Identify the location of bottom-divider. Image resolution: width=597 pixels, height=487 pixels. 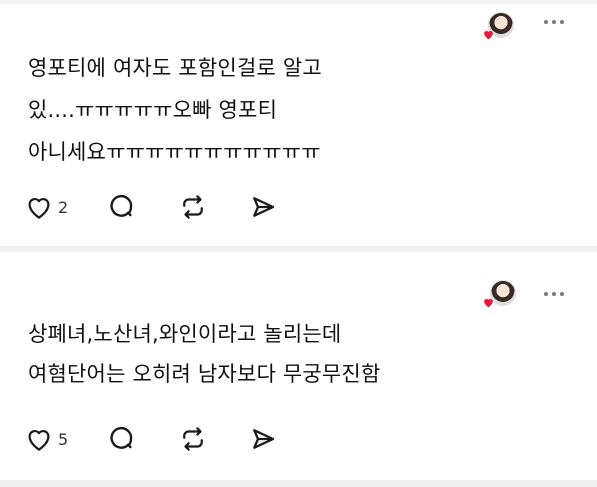
(298, 483).